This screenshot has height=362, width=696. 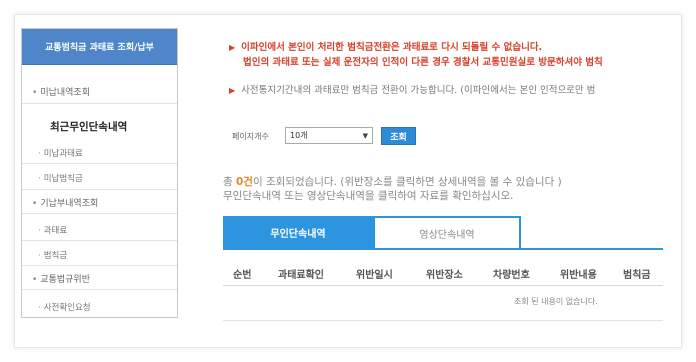 I want to click on sidebar-item-unpaid-penalty: · 미납범칙금, so click(x=60, y=178).